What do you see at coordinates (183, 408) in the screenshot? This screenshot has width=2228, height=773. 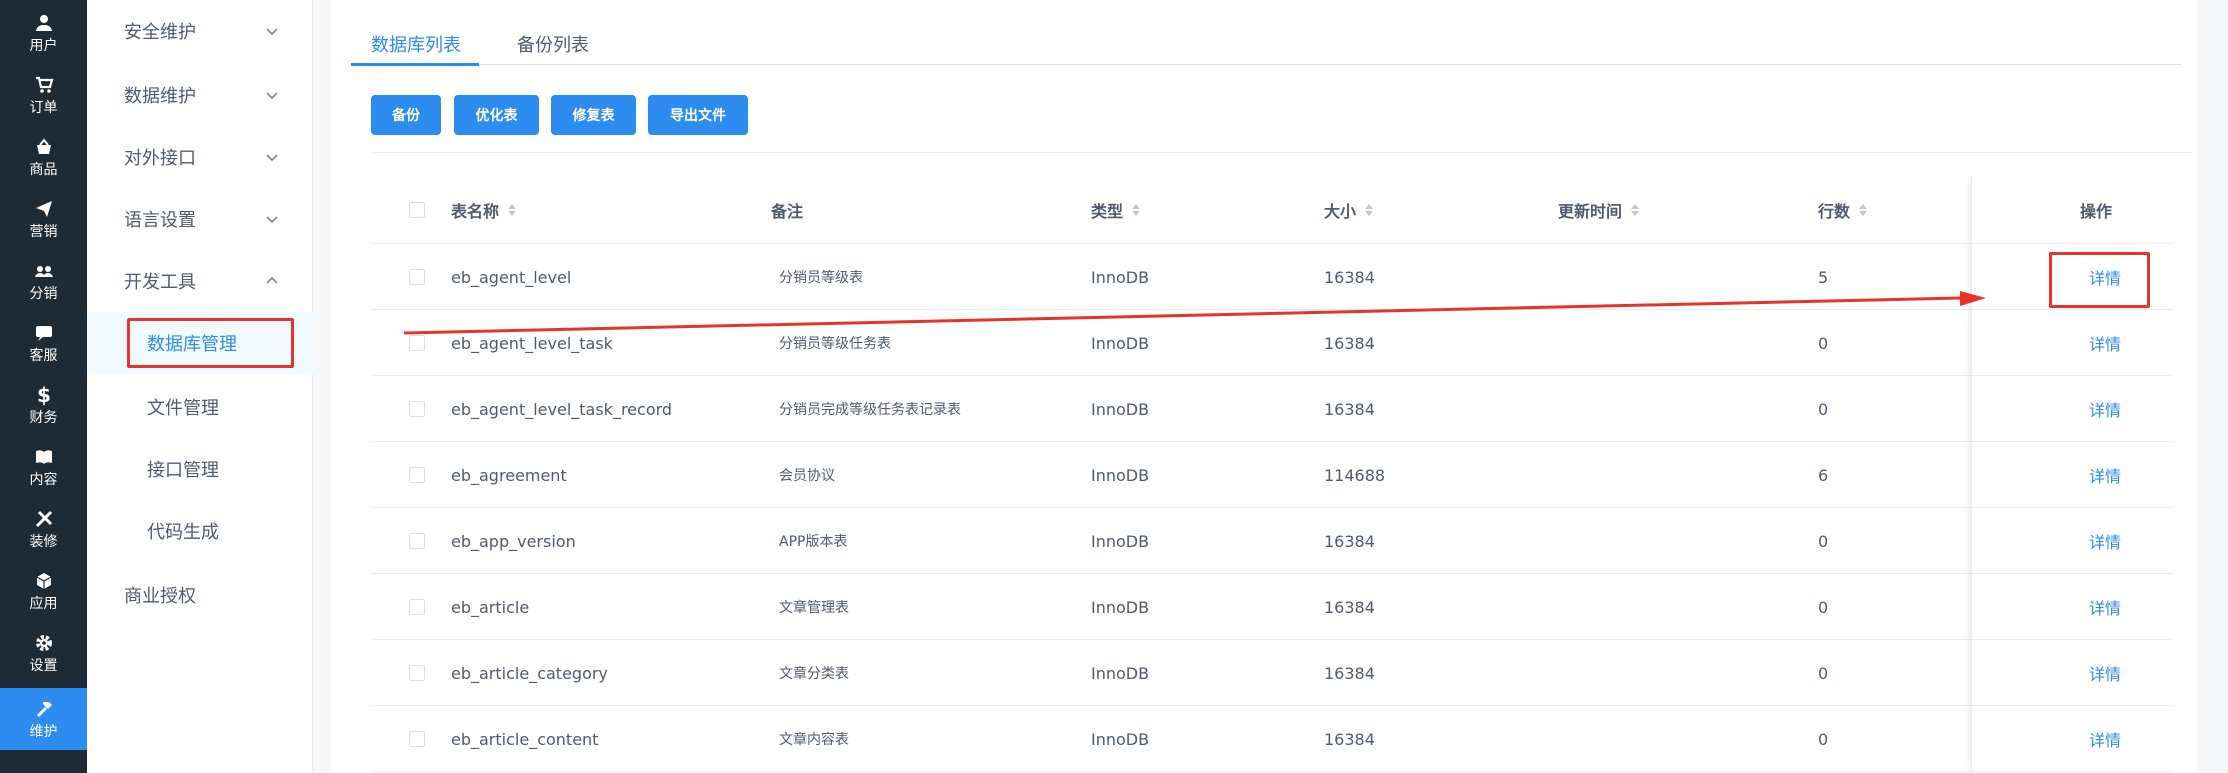 I see `menu-item-label: 文件管理` at bounding box center [183, 408].